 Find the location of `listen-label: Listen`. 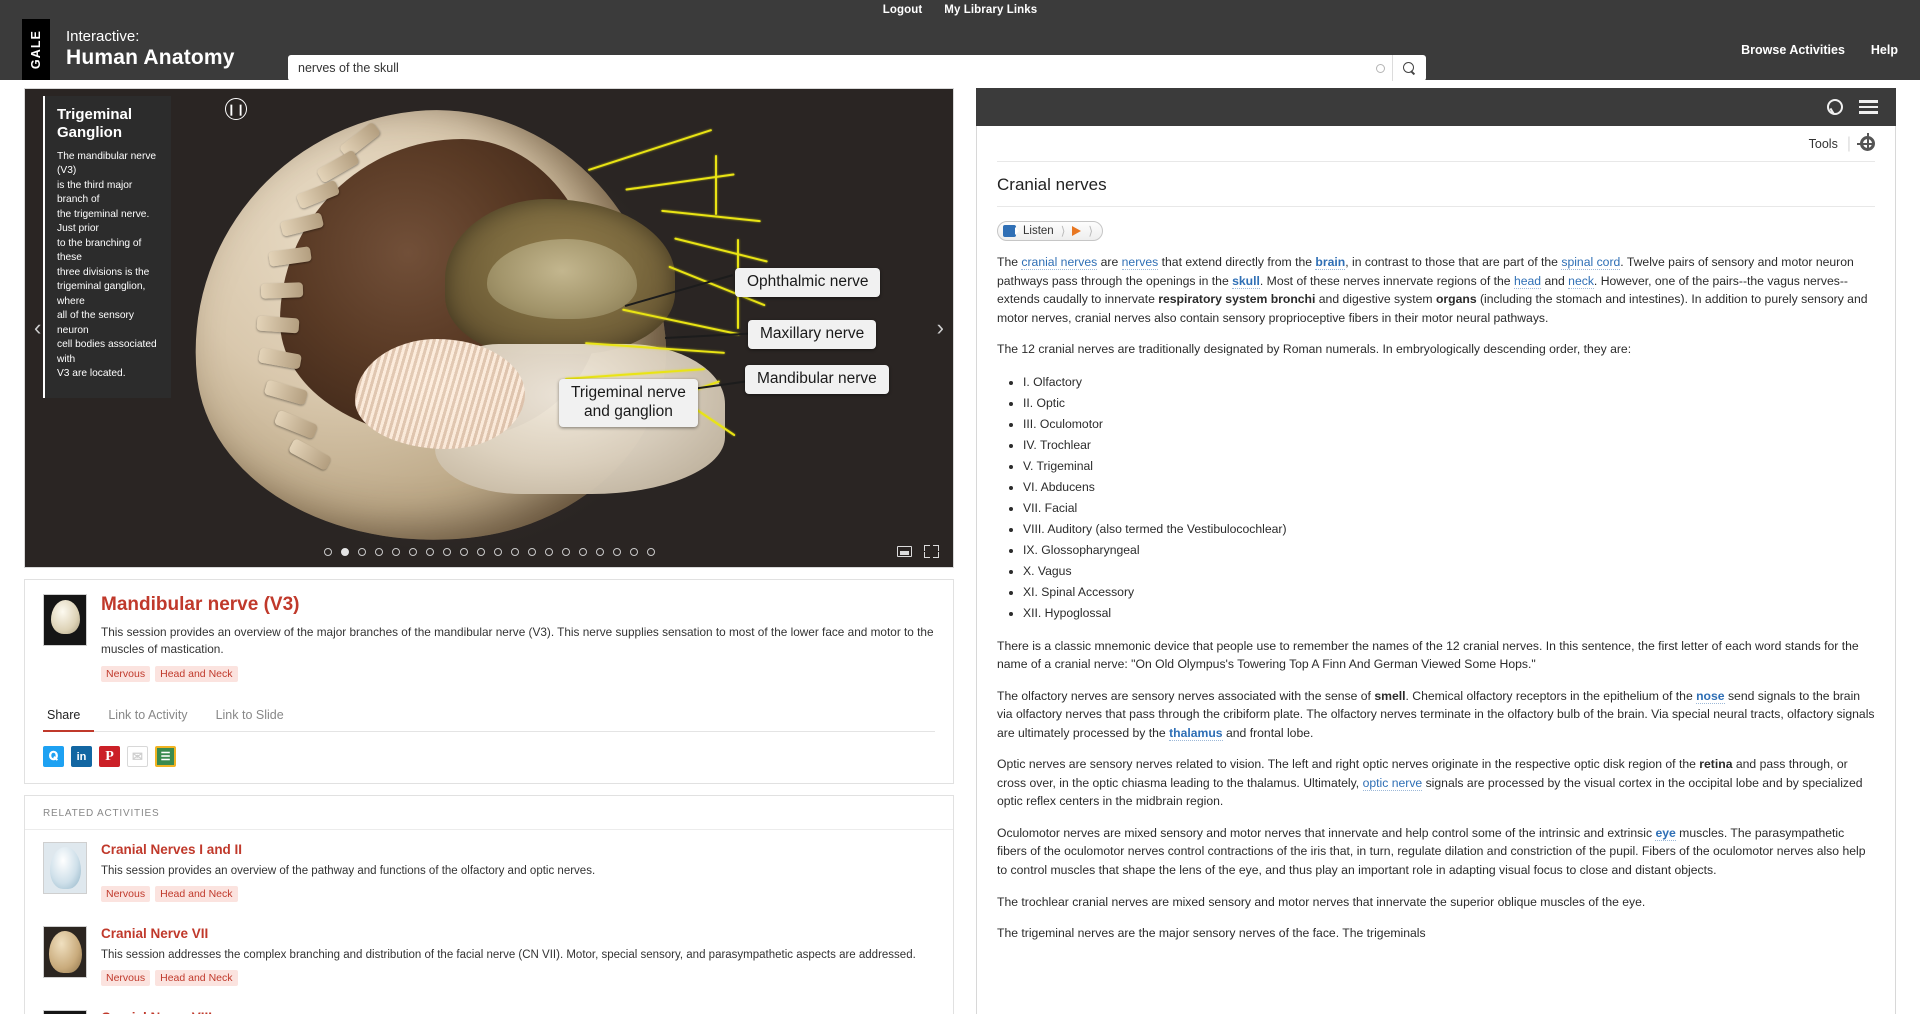

listen-label: Listen is located at coordinates (1038, 231).